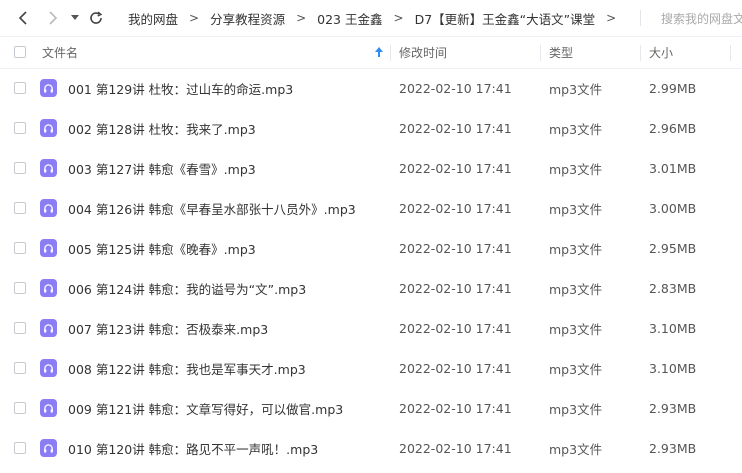 This screenshot has width=742, height=473. I want to click on file-name: 005 第125讲 韩愈《晚春》.mp3, so click(162, 248).